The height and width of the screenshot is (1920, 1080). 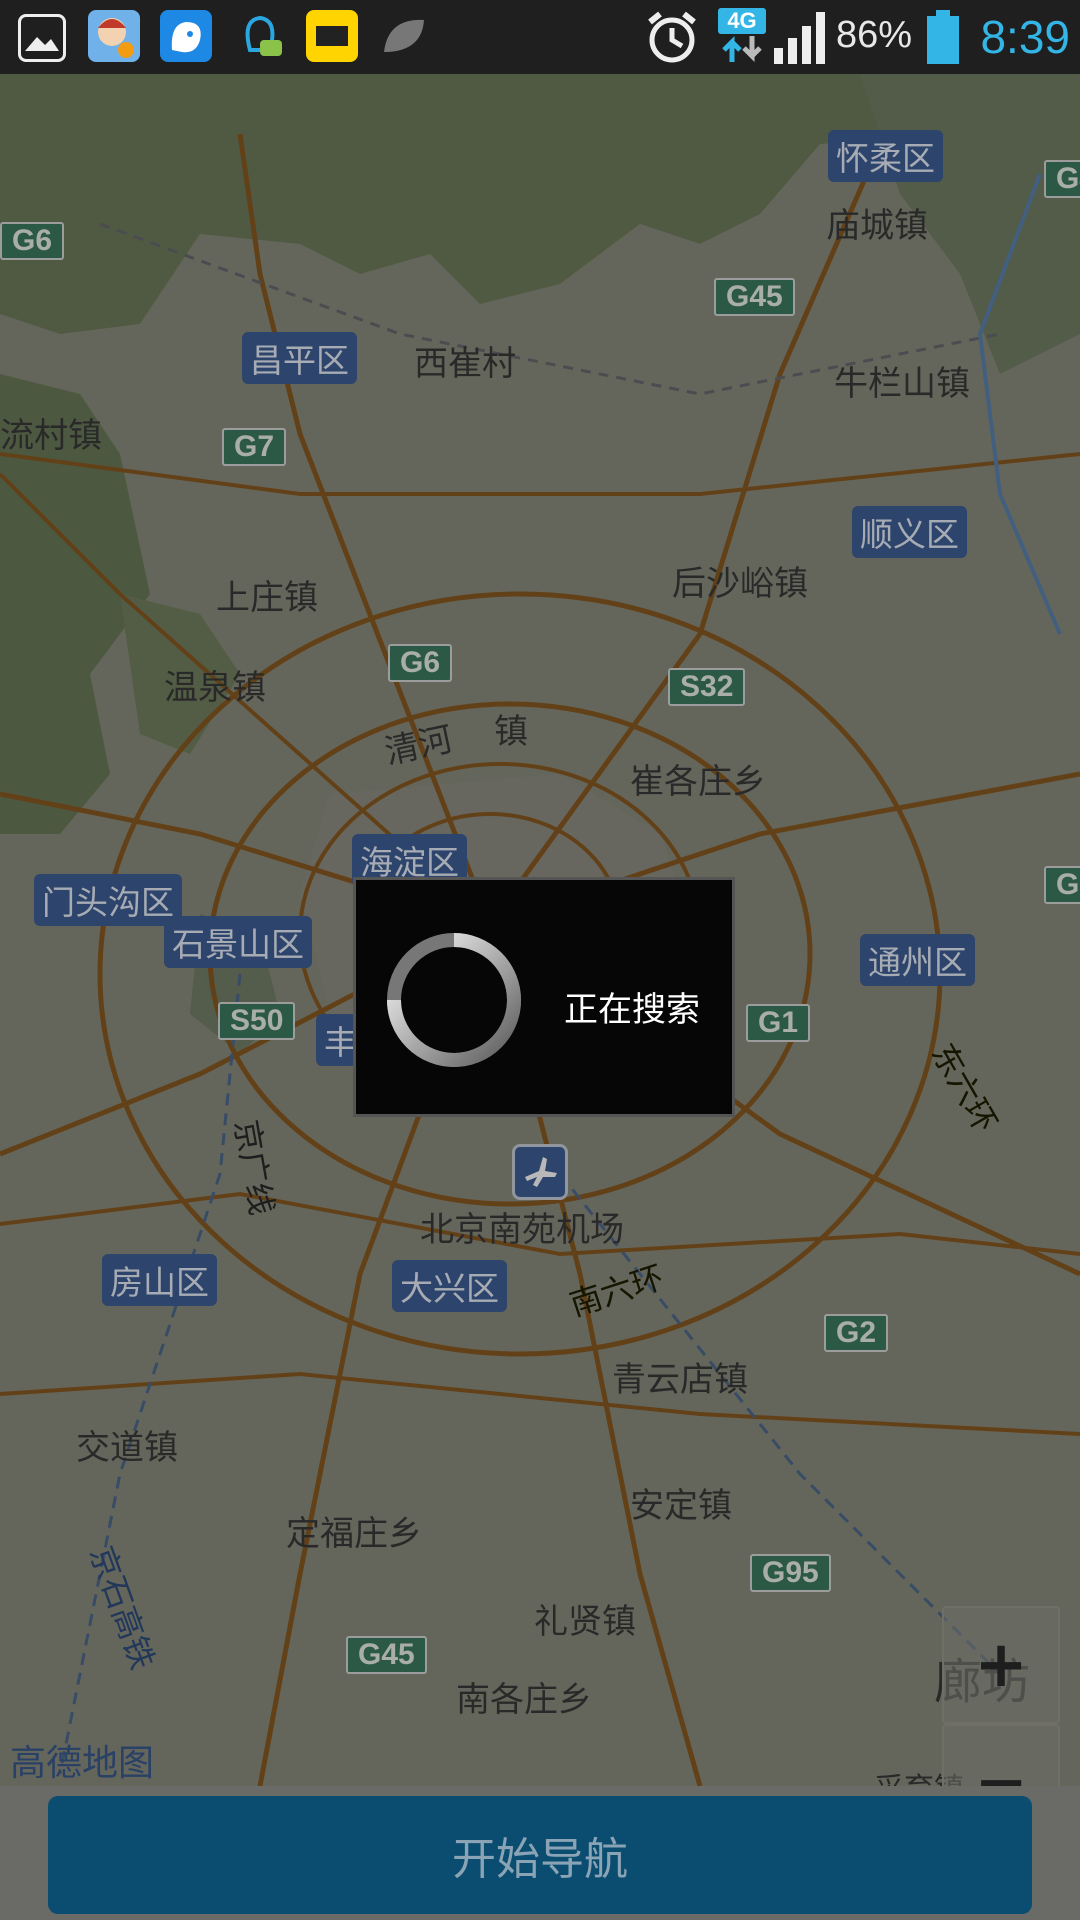 I want to click on gallery-icon, so click(x=42, y=38).